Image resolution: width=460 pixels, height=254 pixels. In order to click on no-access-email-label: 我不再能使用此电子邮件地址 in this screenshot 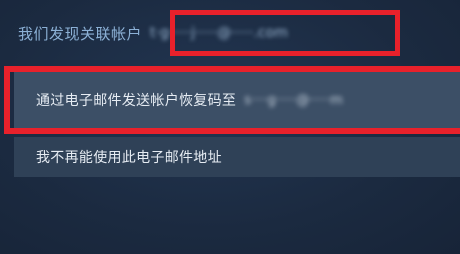, I will do `click(129, 158)`.